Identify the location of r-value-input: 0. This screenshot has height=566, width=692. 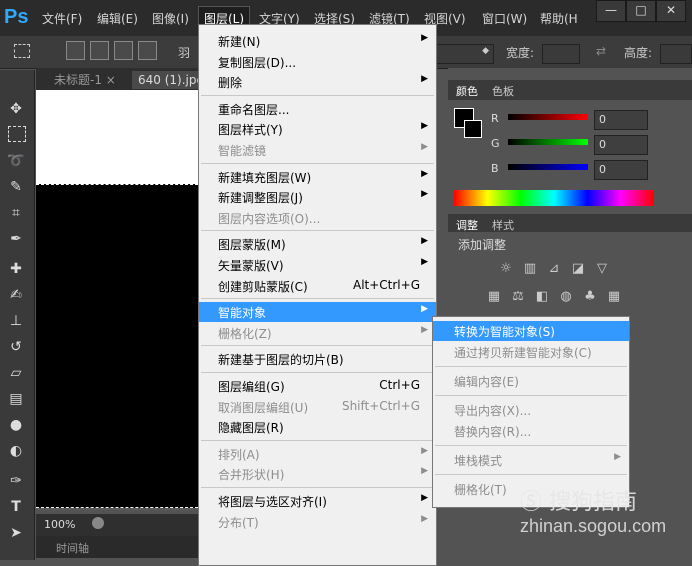
(621, 120).